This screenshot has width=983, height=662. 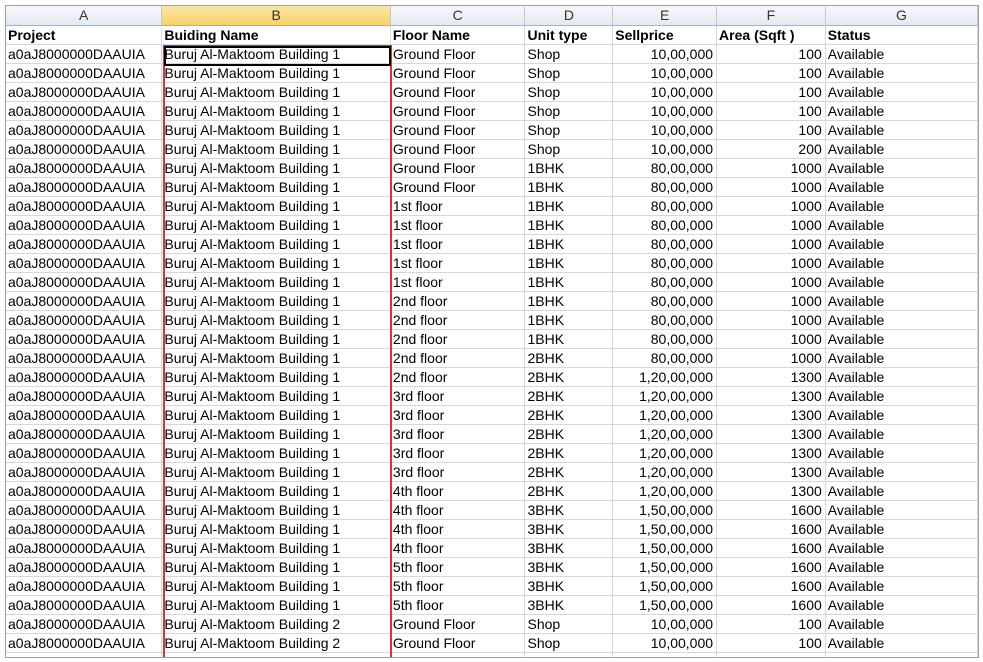 I want to click on column-header-c: C, so click(x=458, y=16).